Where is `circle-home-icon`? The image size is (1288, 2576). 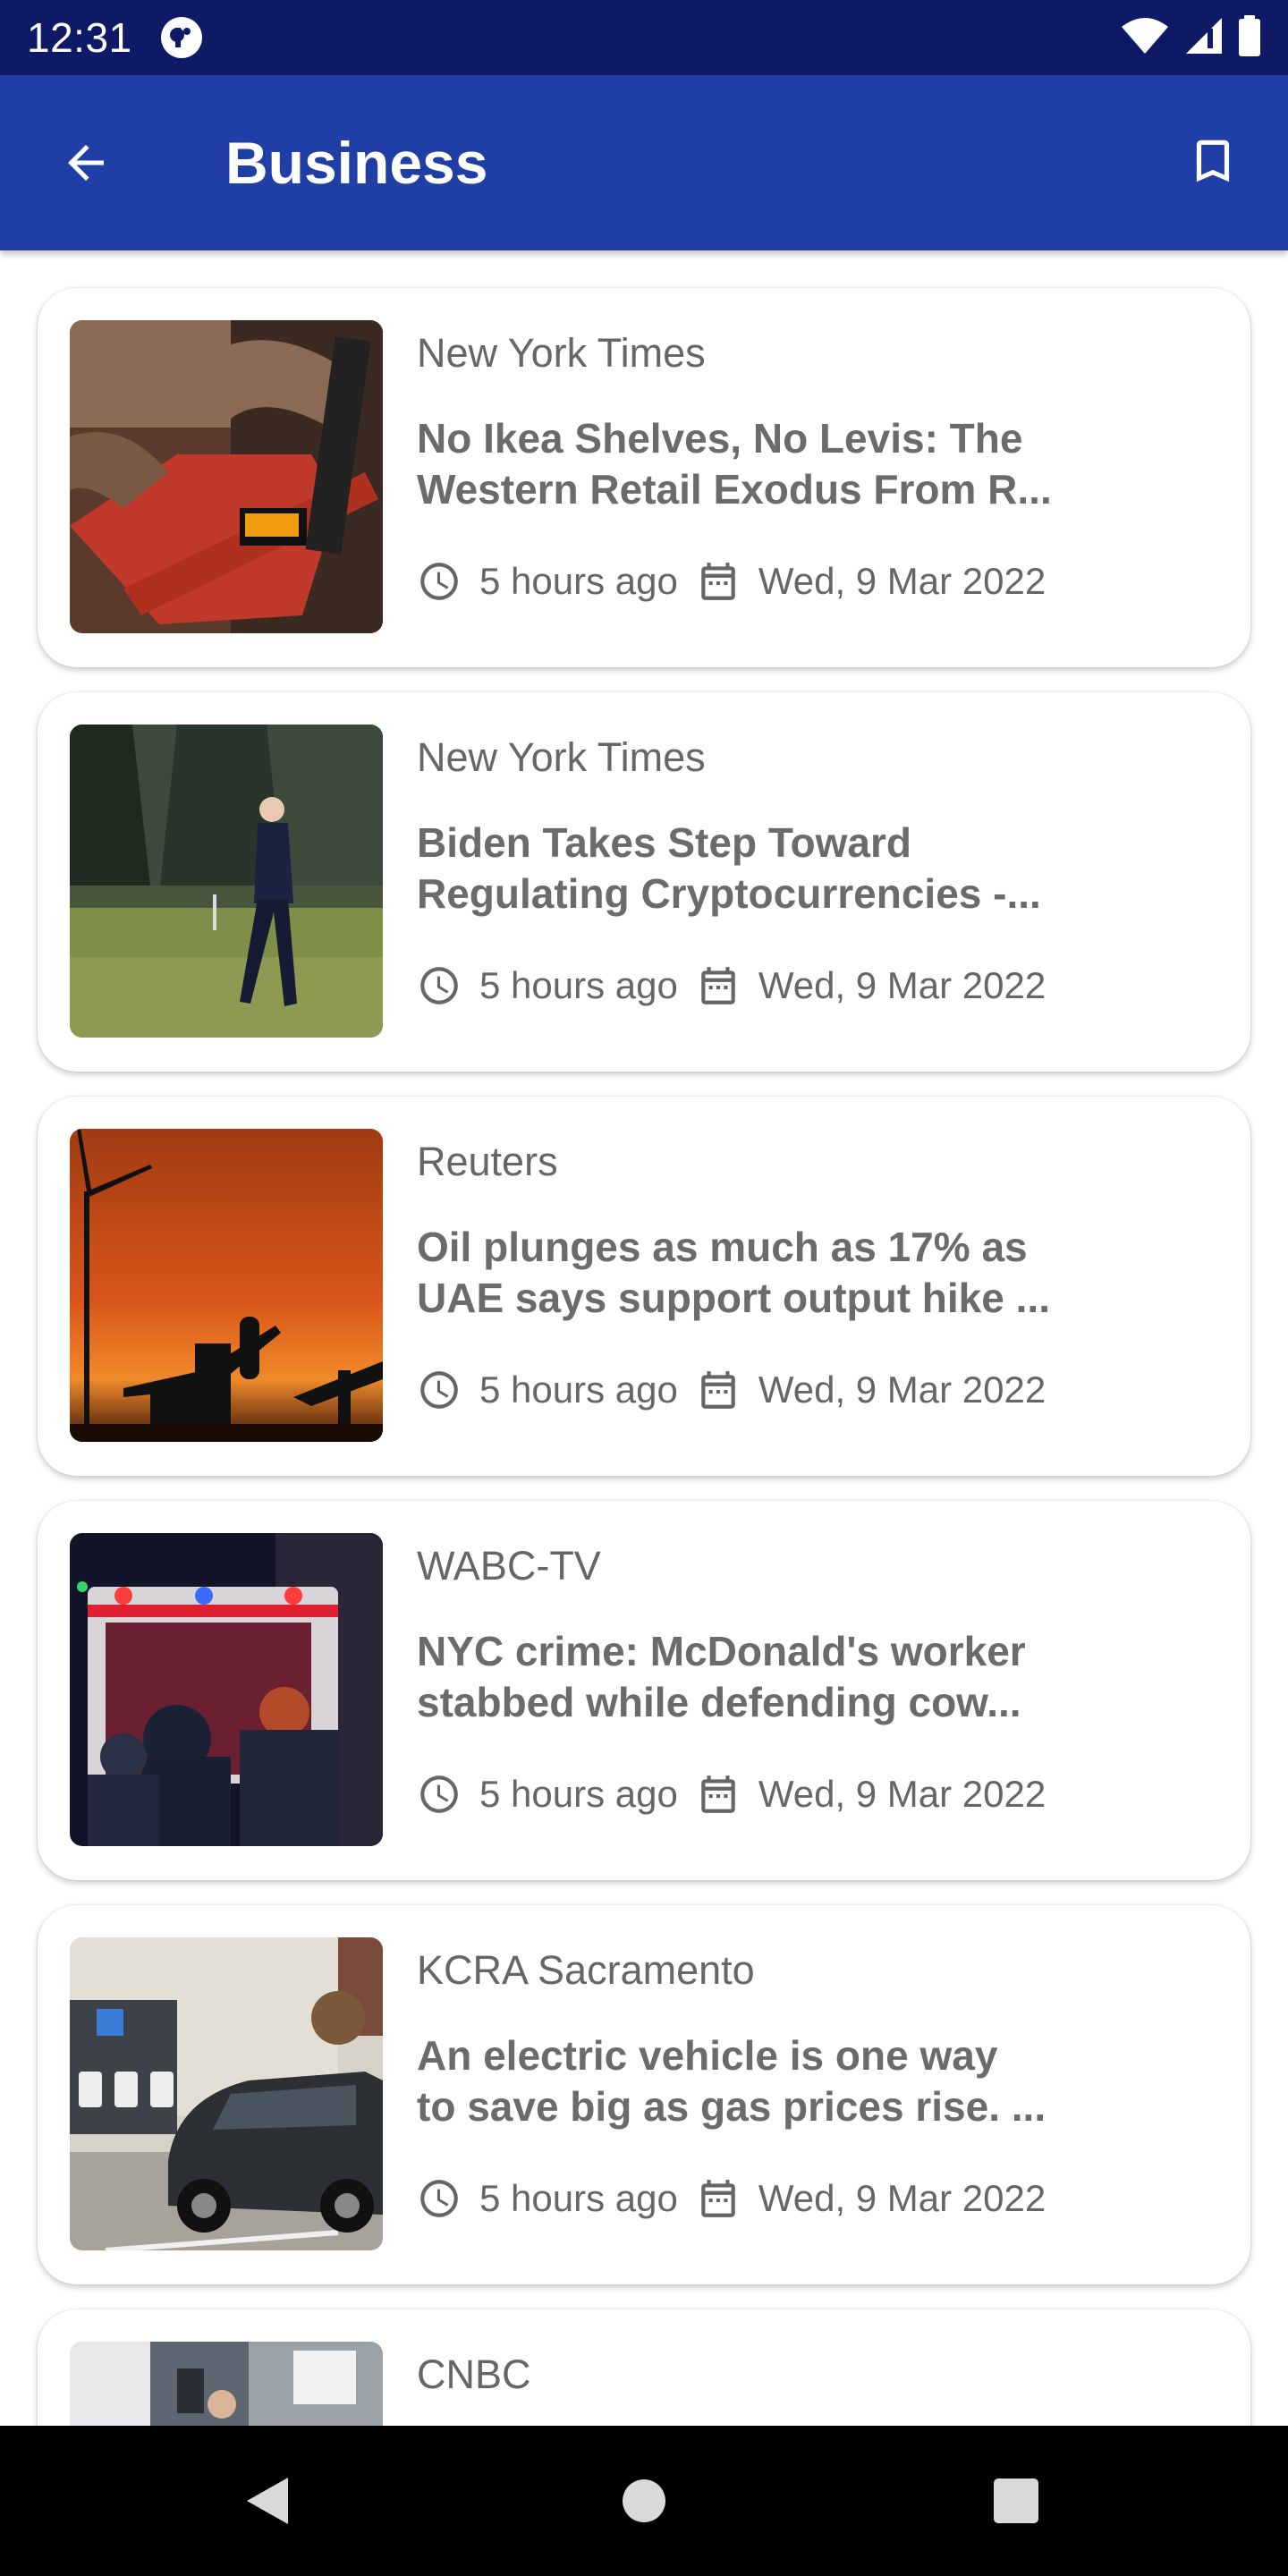
circle-home-icon is located at coordinates (644, 2500).